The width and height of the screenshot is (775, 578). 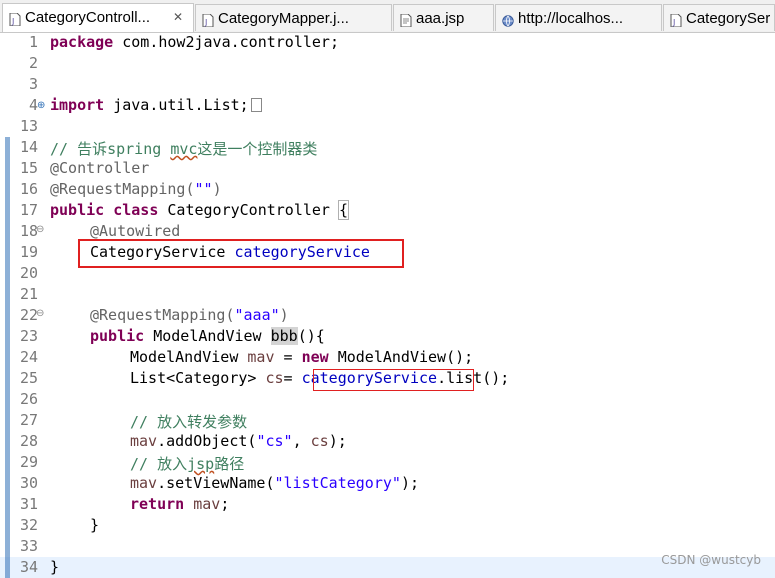 I want to click on keyword: new, so click(x=315, y=357).